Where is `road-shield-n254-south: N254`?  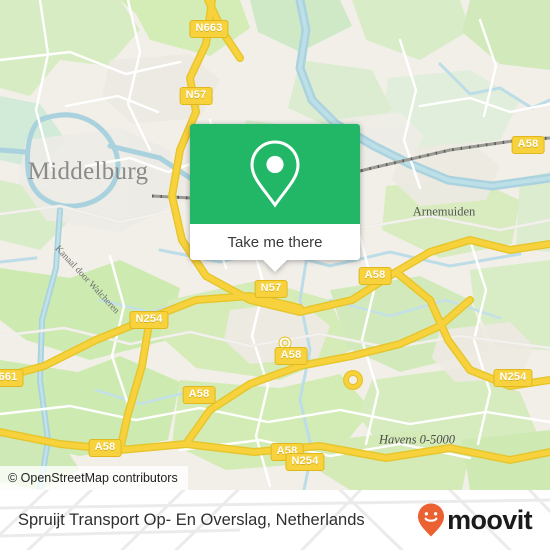
road-shield-n254-south: N254 is located at coordinates (305, 462).